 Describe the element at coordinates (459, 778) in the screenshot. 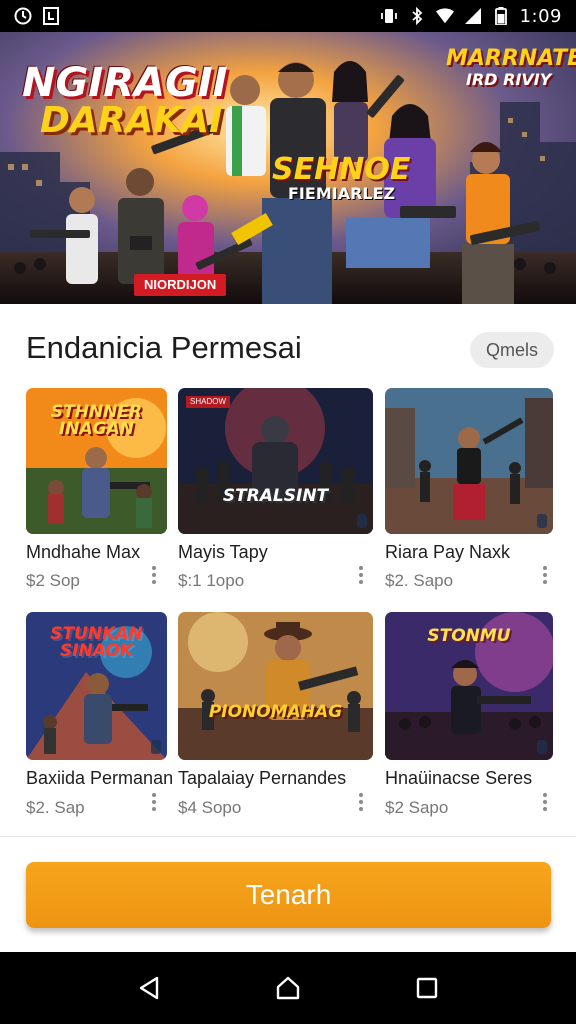

I see `game-name: Hnaüinacse Seres` at that location.